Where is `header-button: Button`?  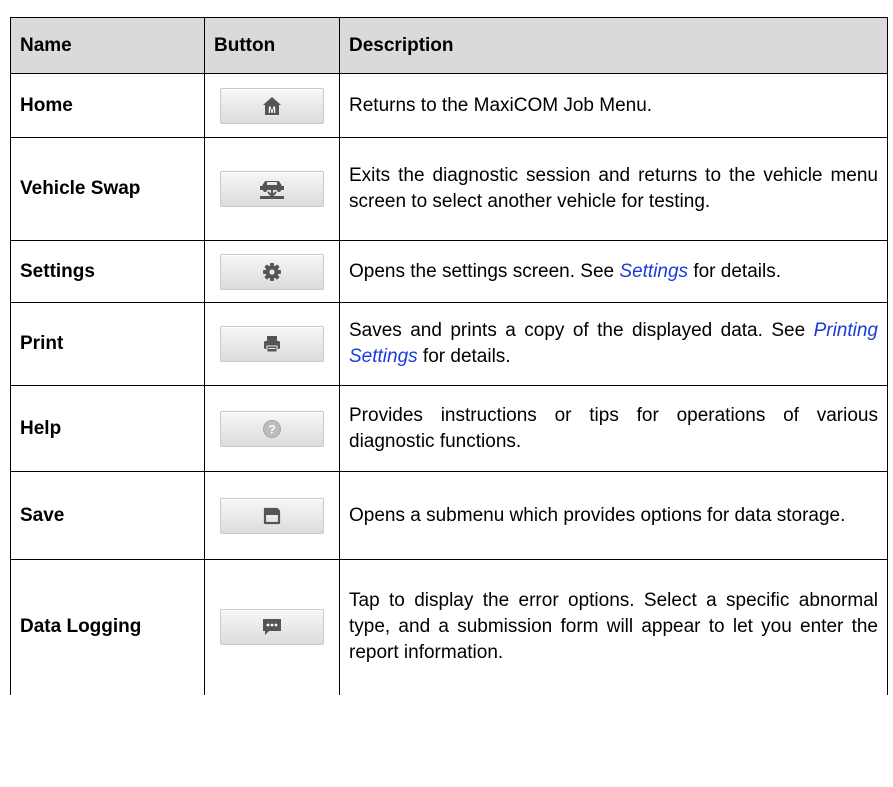
header-button: Button is located at coordinates (272, 45).